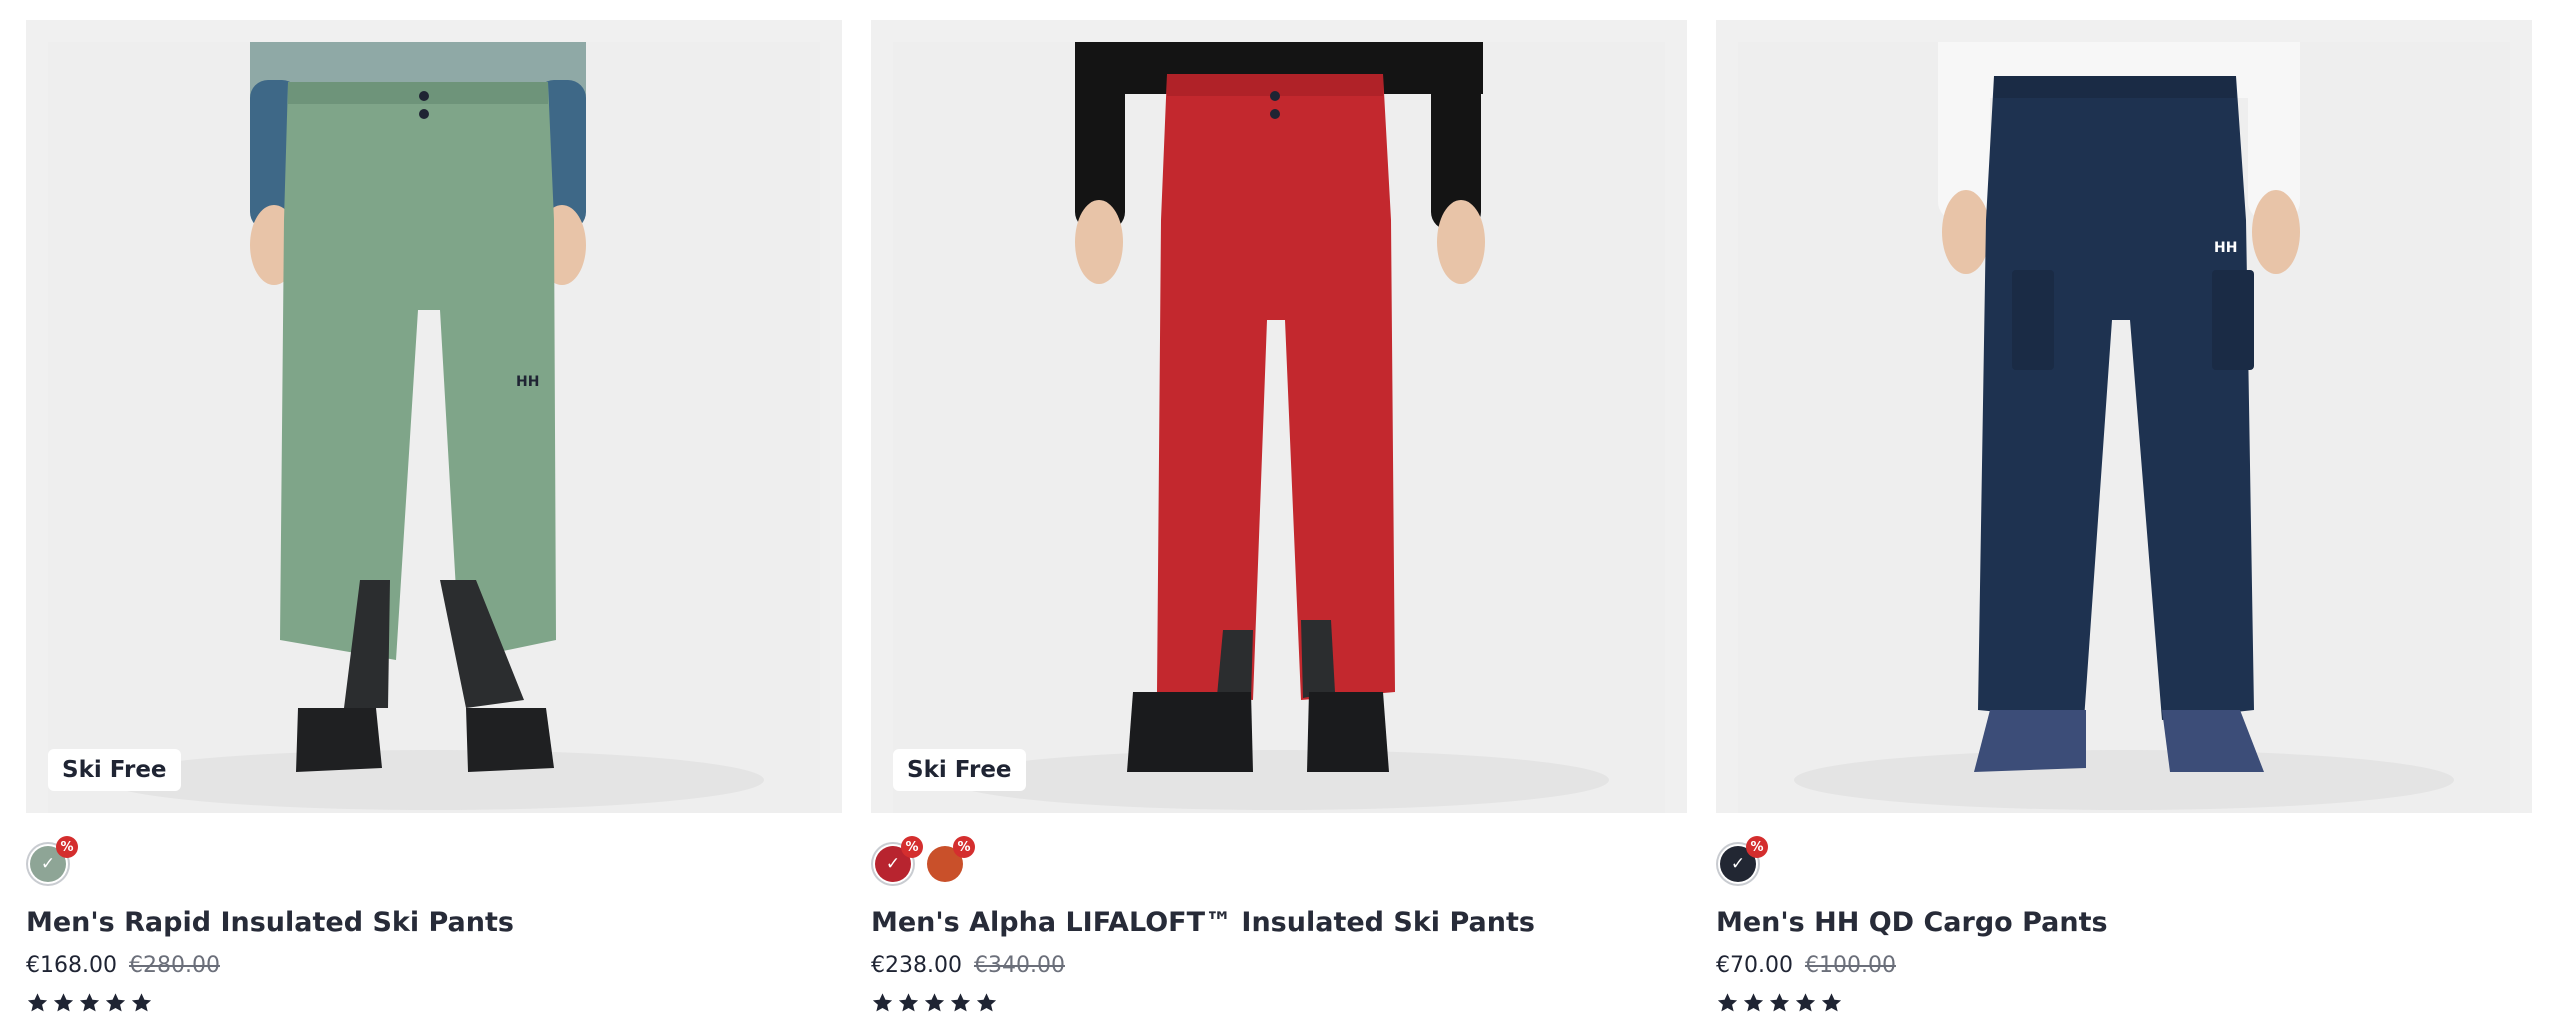  What do you see at coordinates (1019, 965) in the screenshot?
I see `original-price: €340.00` at bounding box center [1019, 965].